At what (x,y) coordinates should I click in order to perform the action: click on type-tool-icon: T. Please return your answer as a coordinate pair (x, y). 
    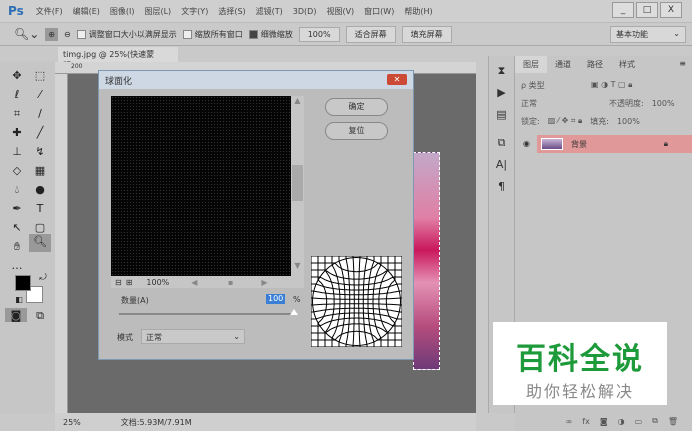
    Looking at the image, I should click on (40, 209).